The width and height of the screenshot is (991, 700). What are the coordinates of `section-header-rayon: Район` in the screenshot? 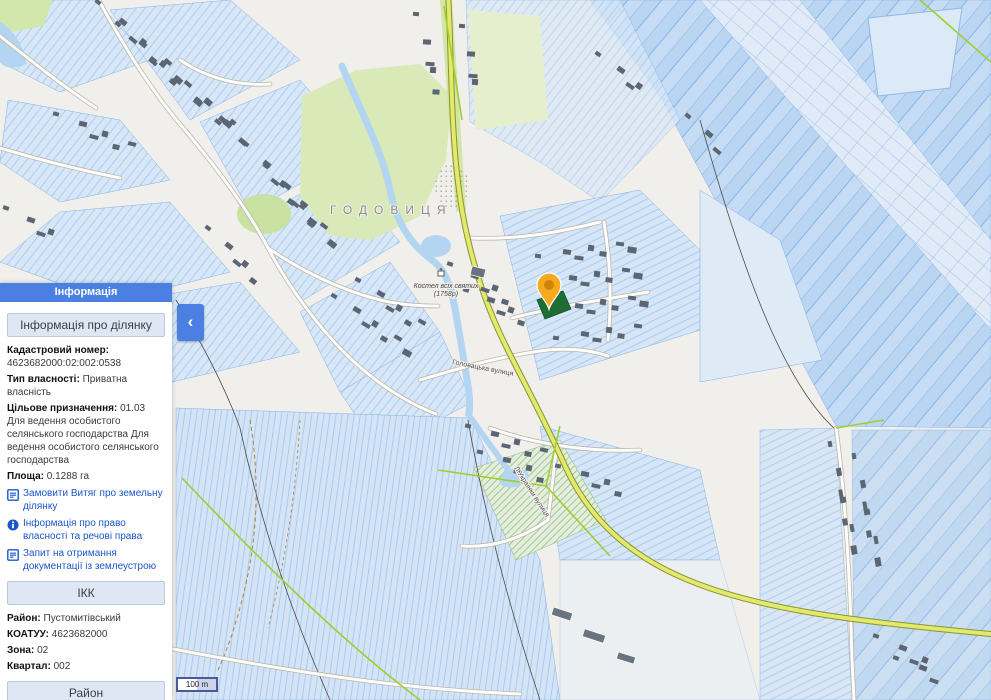 It's located at (86, 690).